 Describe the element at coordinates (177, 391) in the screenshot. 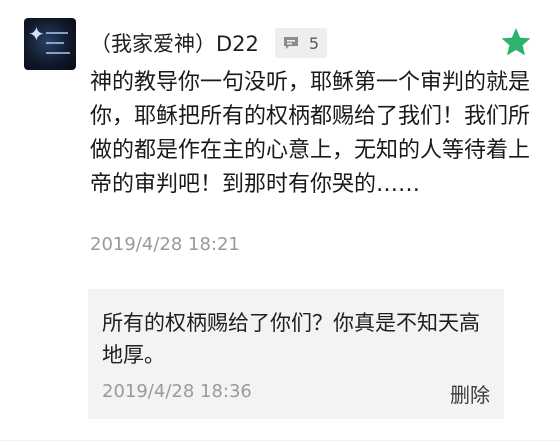

I see `reply-timestamp: 2019/4/28 18:36` at that location.